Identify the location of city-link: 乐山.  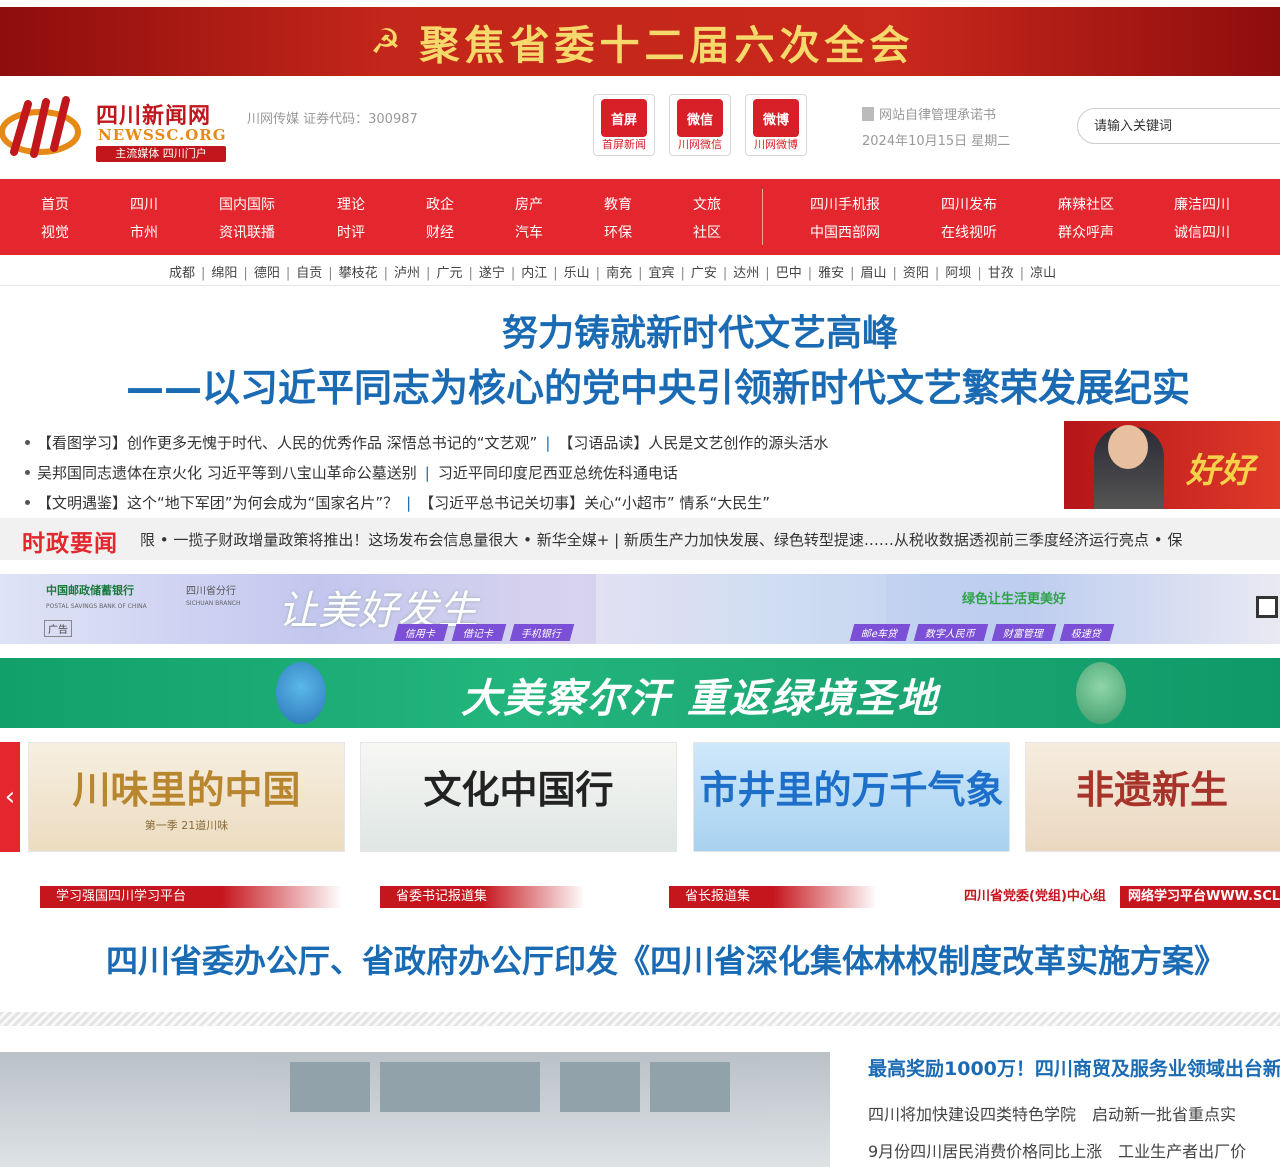
(577, 273).